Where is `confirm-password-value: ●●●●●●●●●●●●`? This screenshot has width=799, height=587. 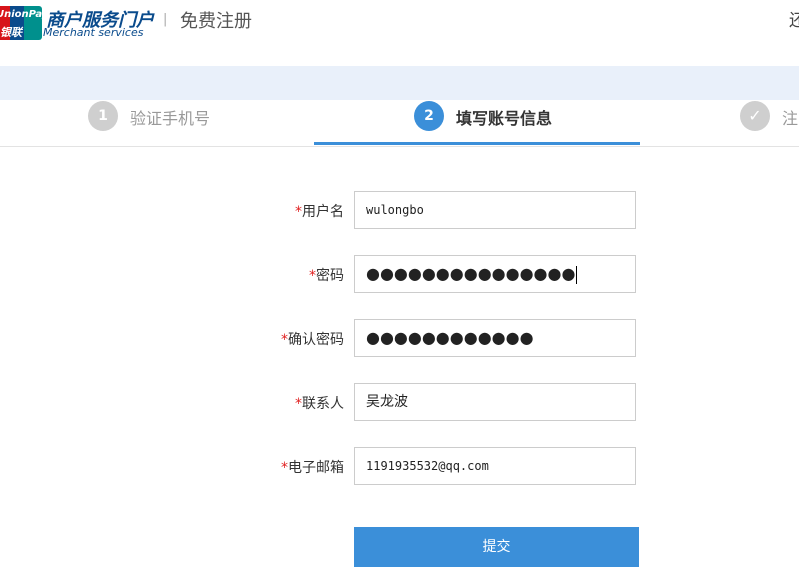
confirm-password-value: ●●●●●●●●●●●● is located at coordinates (450, 337).